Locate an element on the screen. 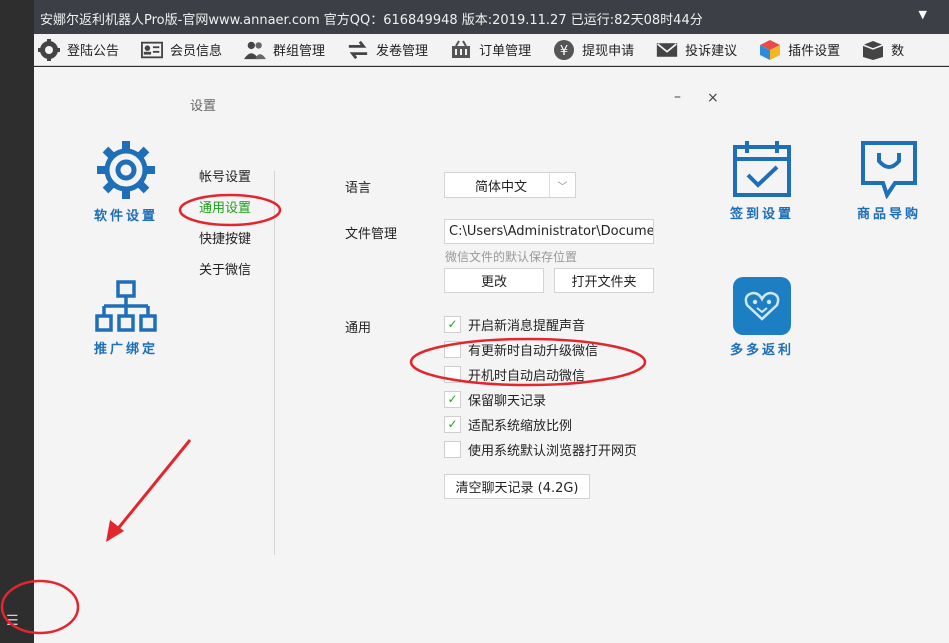 This screenshot has width=949, height=643. change-path-button: 更改 is located at coordinates (494, 280).